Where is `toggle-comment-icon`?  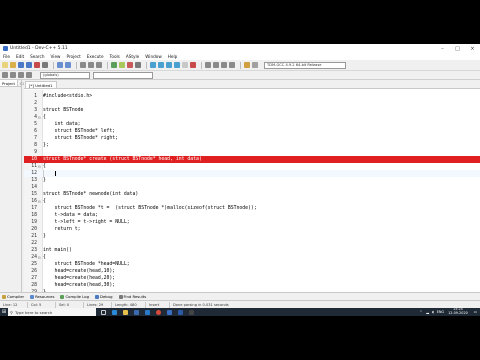
toggle-comment-icon is located at coordinates (21, 75).